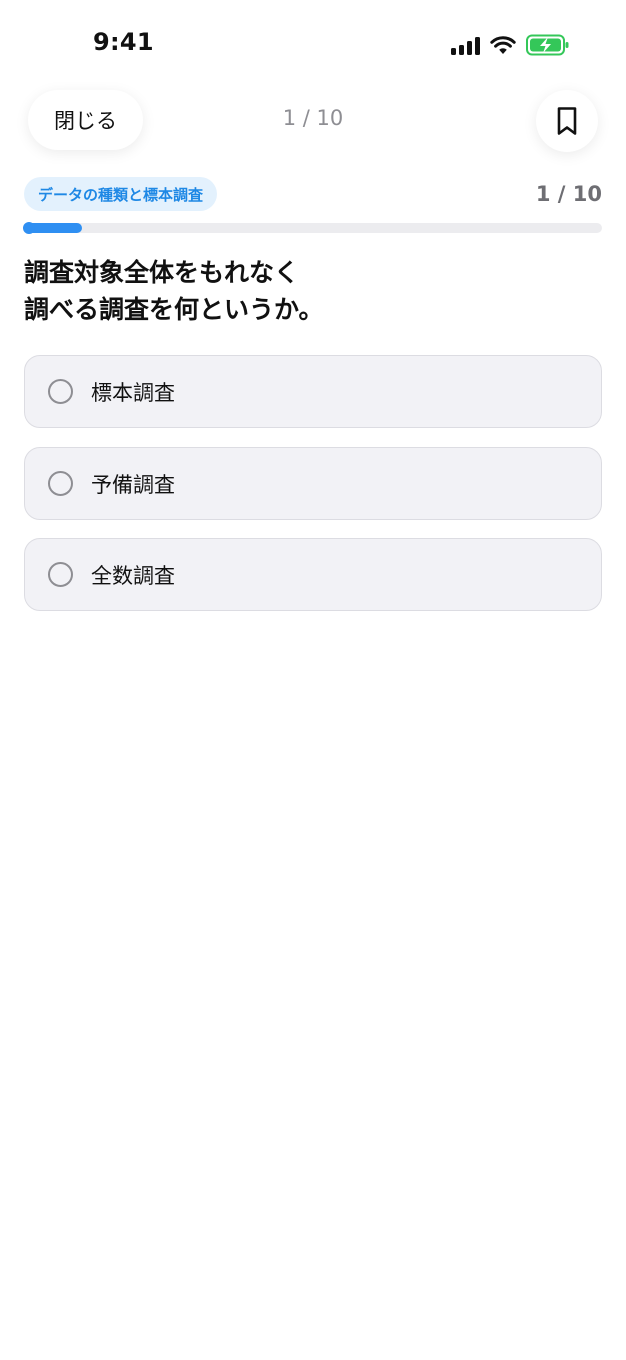 The width and height of the screenshot is (626, 1360). I want to click on question-text: 調査対象全体をもれなく 調べる調査を何というか。, so click(304, 291).